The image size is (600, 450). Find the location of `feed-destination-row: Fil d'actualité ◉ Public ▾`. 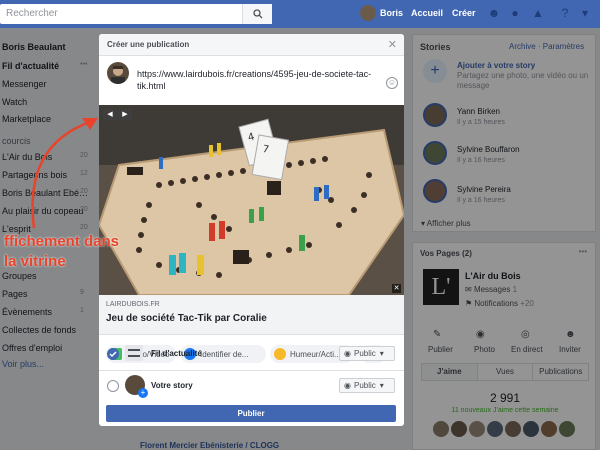

feed-destination-row: Fil d'actualité ◉ Public ▾ is located at coordinates (251, 354).